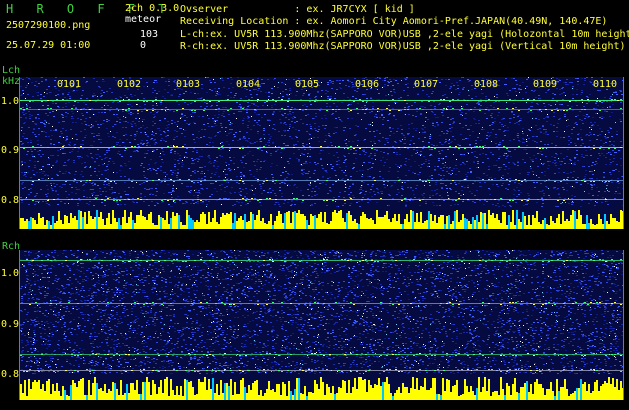 The height and width of the screenshot is (410, 629). What do you see at coordinates (48, 45) in the screenshot?
I see `date-time: 25.07.29 01:00` at bounding box center [48, 45].